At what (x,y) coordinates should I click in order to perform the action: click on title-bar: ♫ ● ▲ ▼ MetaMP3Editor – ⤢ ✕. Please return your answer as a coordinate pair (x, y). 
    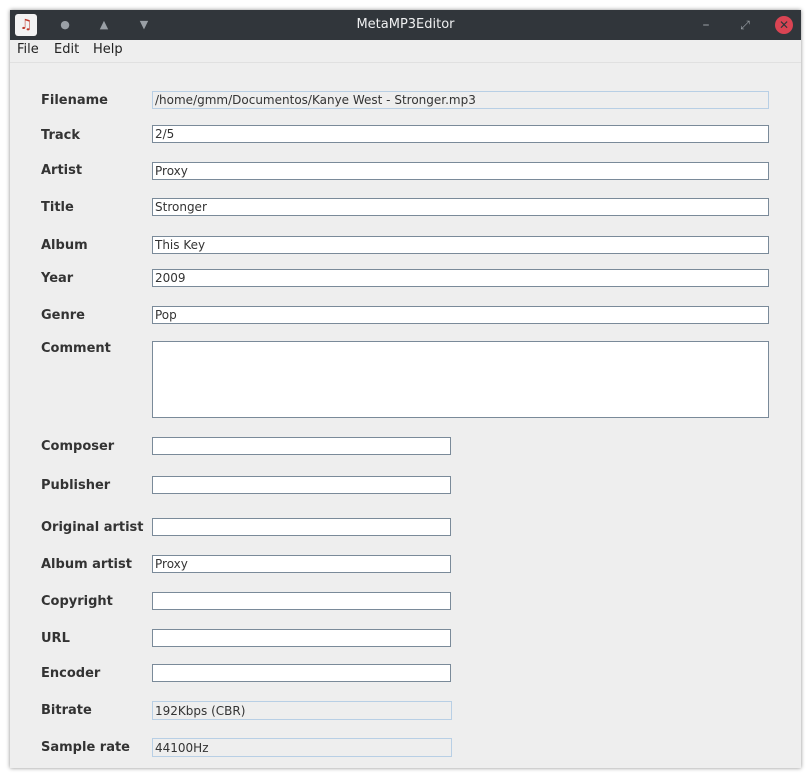
    Looking at the image, I should click on (405, 25).